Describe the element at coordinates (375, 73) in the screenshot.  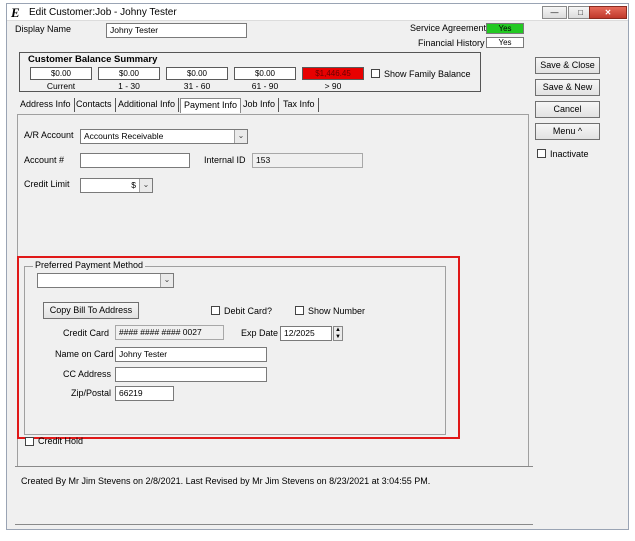
I see `show-family-balance-checkbox` at that location.